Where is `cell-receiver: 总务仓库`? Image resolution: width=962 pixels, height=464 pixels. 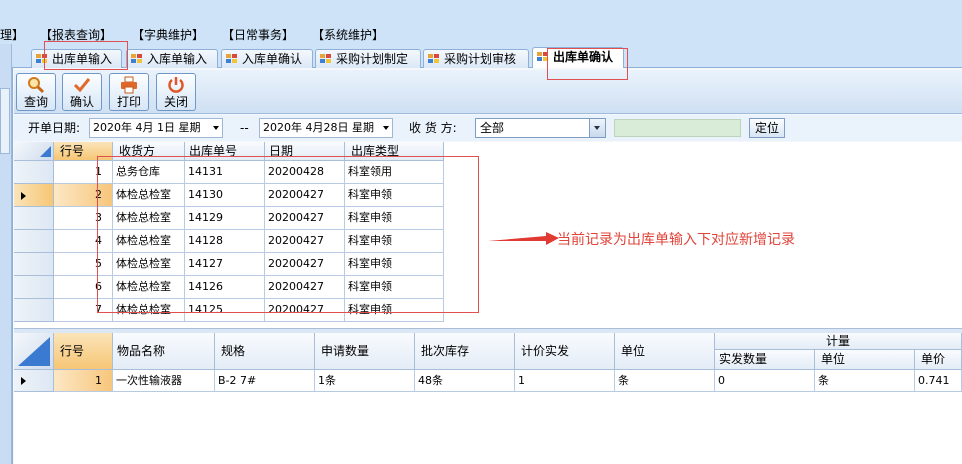 cell-receiver: 总务仓库 is located at coordinates (149, 172).